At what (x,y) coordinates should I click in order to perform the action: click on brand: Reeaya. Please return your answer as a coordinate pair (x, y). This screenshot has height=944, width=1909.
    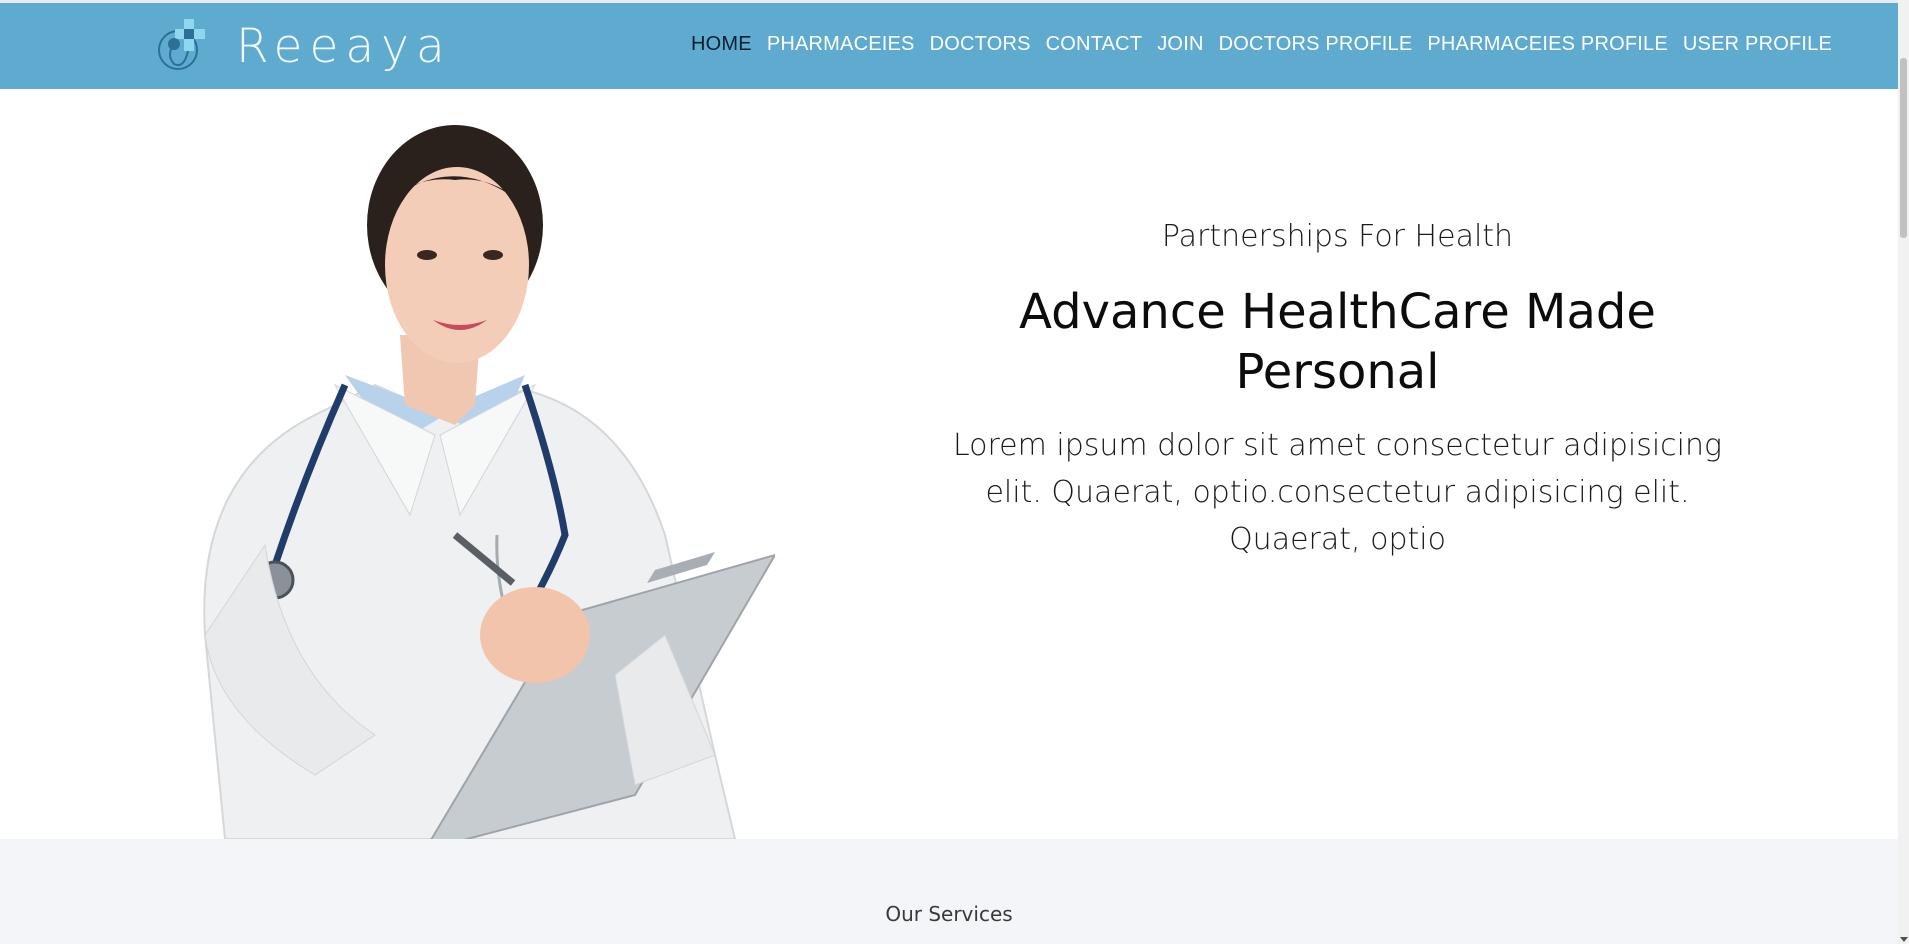
    Looking at the image, I should click on (303, 46).